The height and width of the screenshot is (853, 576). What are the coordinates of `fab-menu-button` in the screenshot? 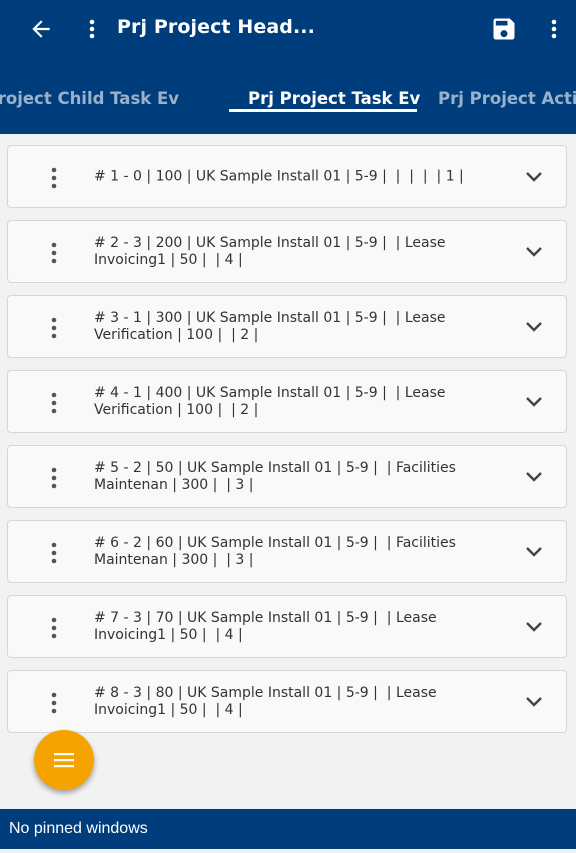 It's located at (64, 760).